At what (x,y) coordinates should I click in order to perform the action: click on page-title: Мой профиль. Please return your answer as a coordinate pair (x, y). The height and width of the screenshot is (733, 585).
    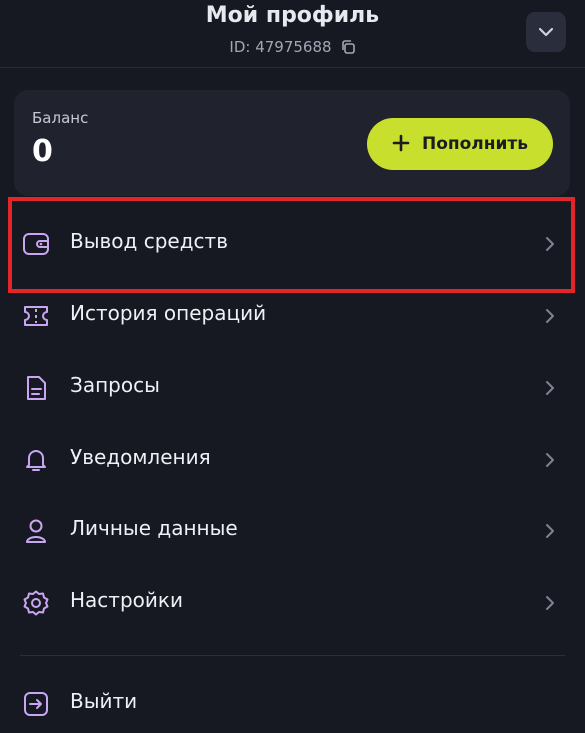
    Looking at the image, I should click on (292, 15).